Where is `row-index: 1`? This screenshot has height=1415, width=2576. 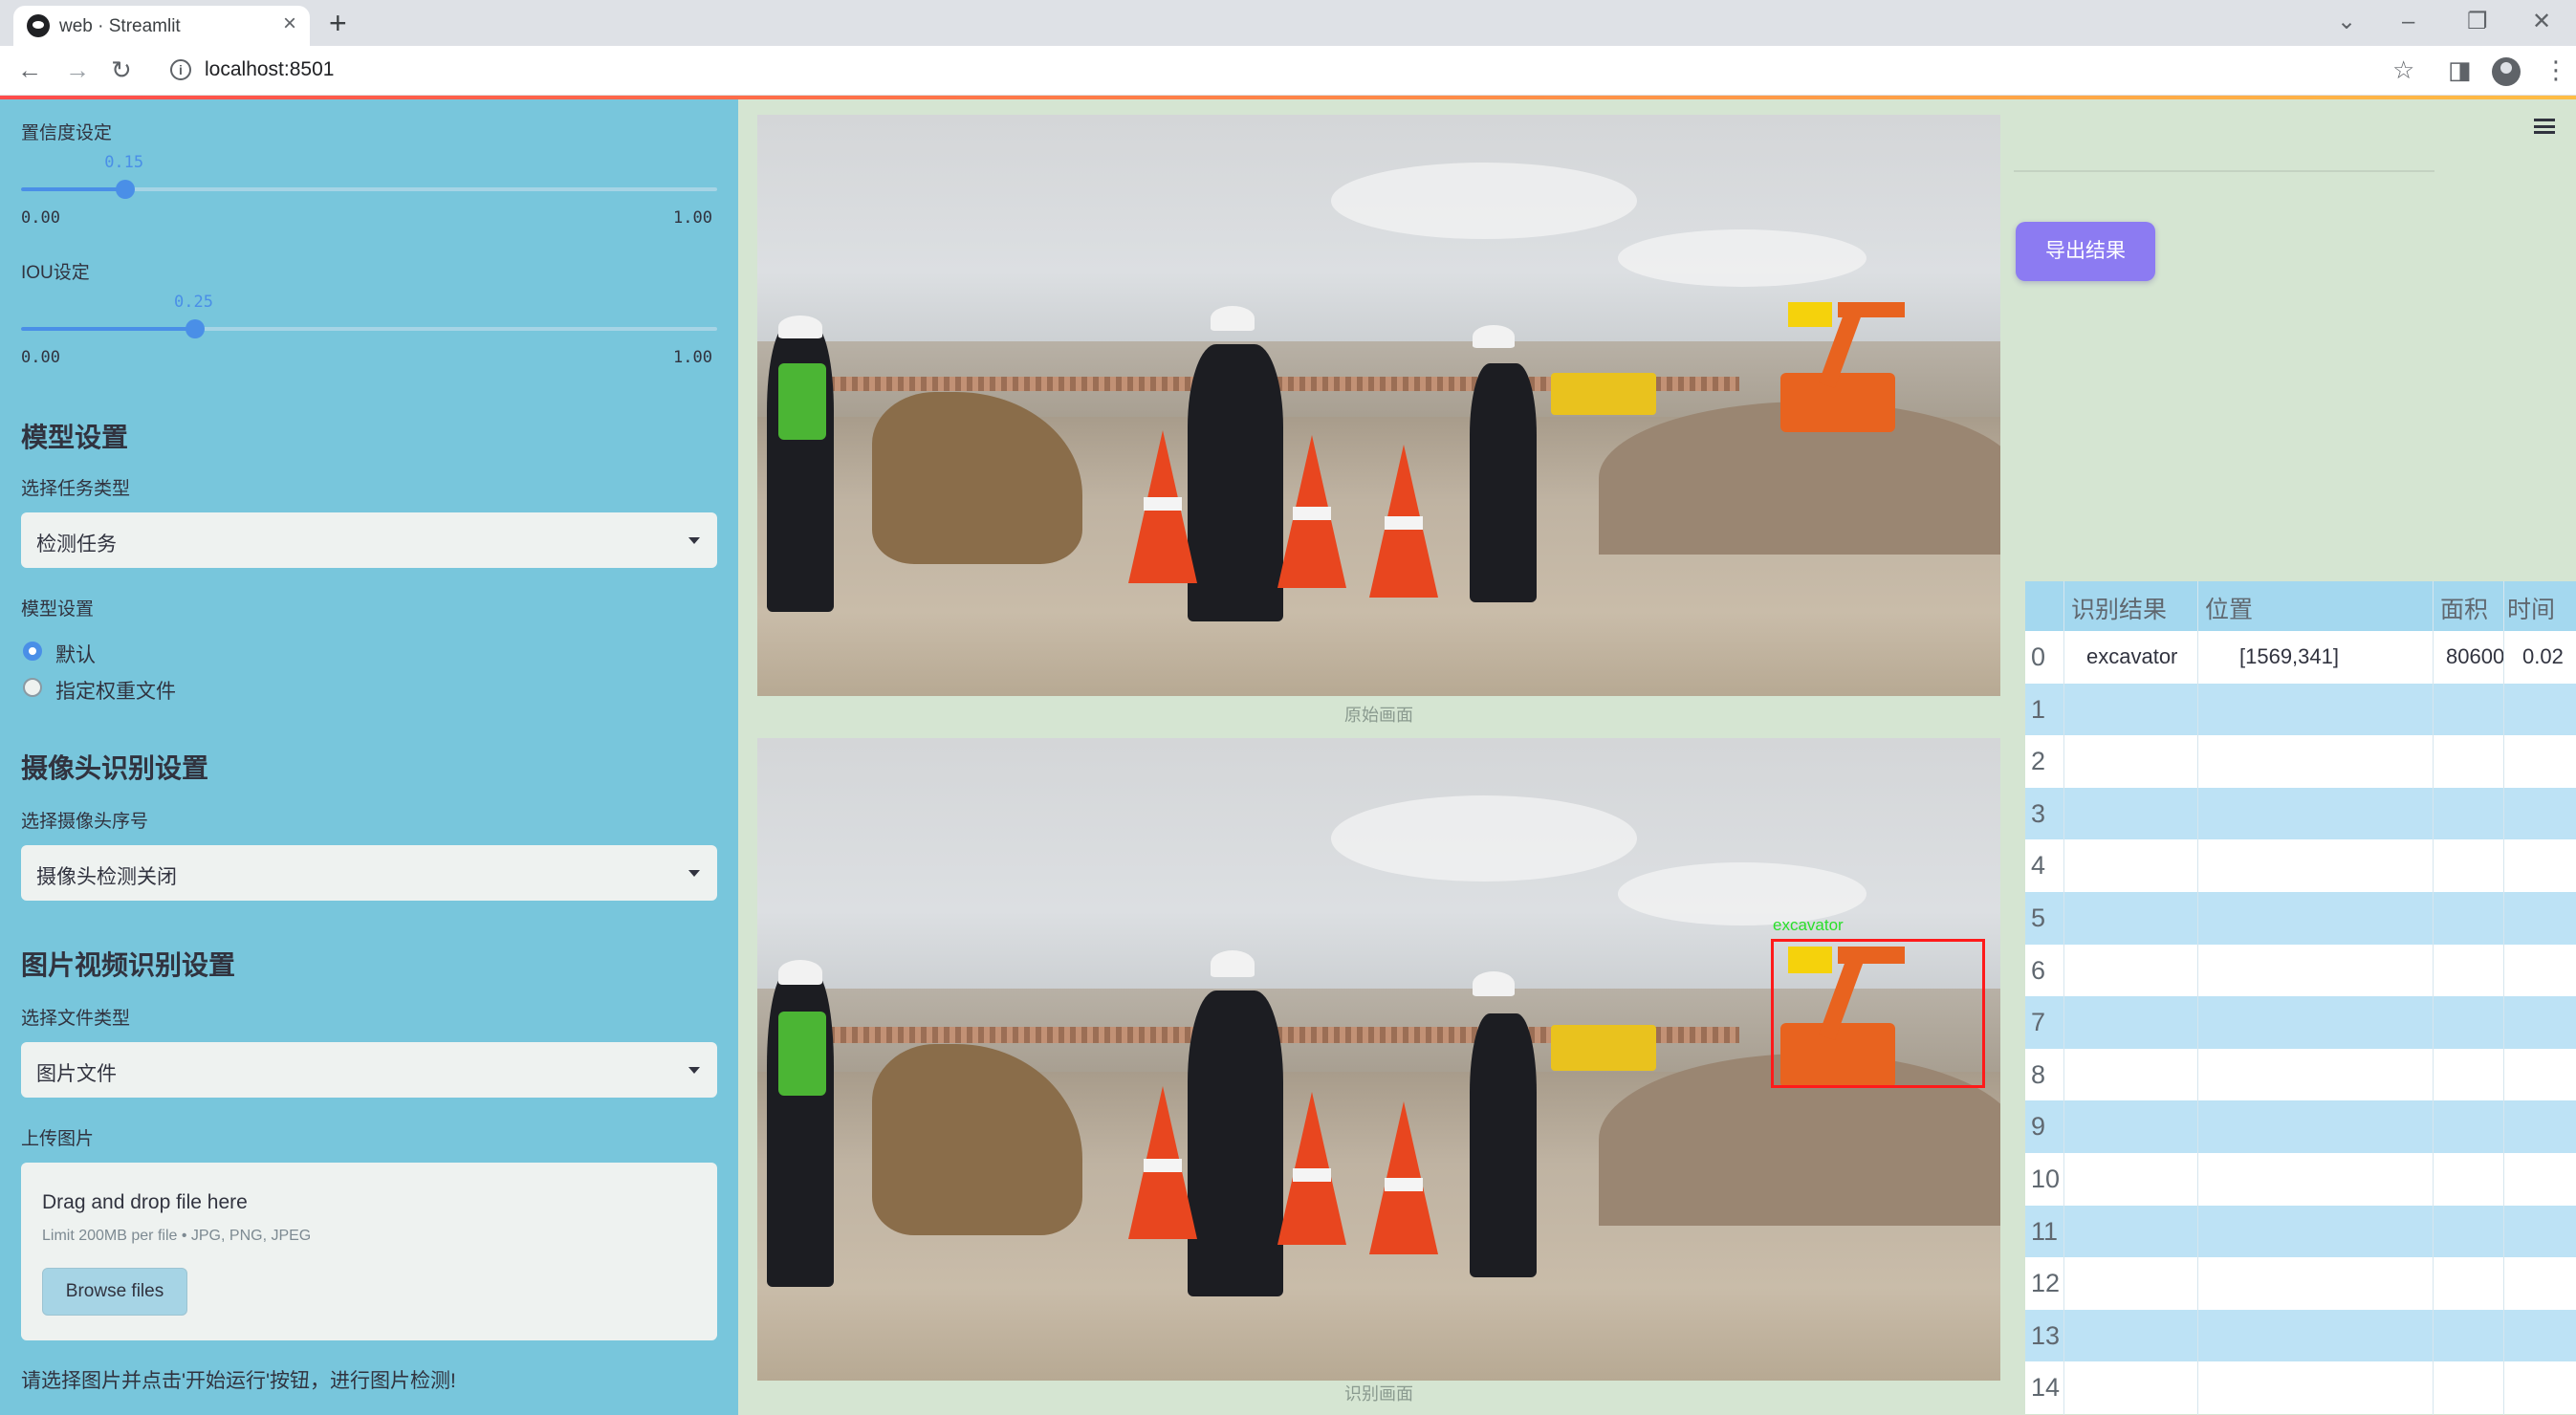 row-index: 1 is located at coordinates (2039, 709).